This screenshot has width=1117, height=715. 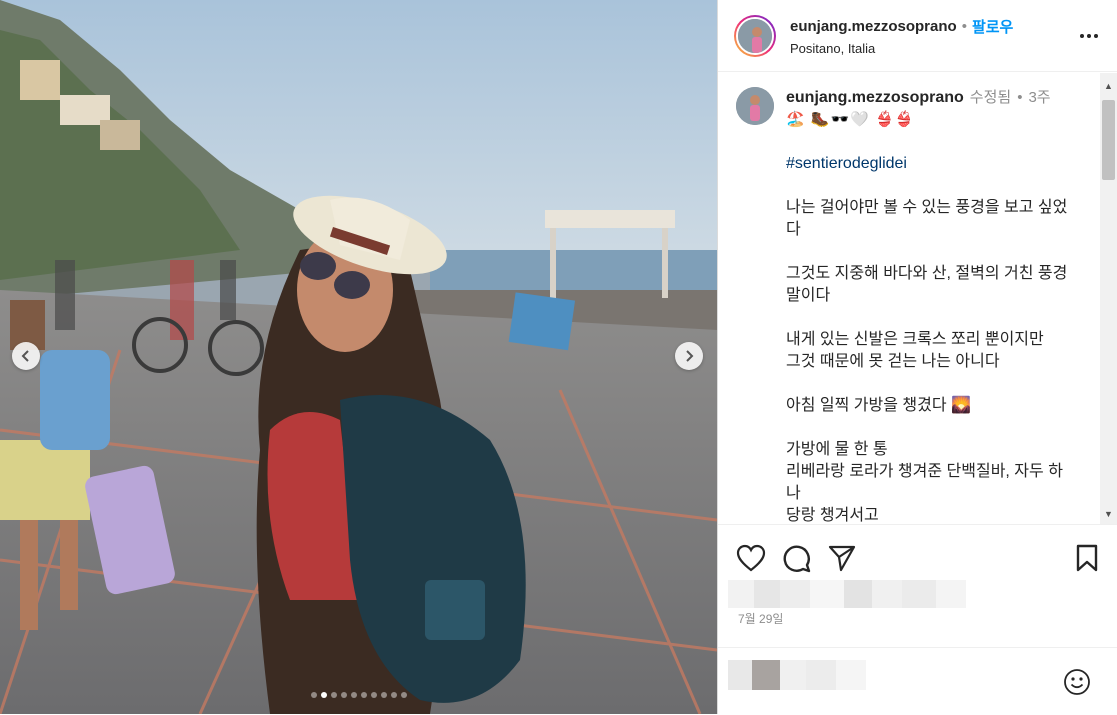 What do you see at coordinates (797, 675) in the screenshot?
I see `comment-placeholder-blurred` at bounding box center [797, 675].